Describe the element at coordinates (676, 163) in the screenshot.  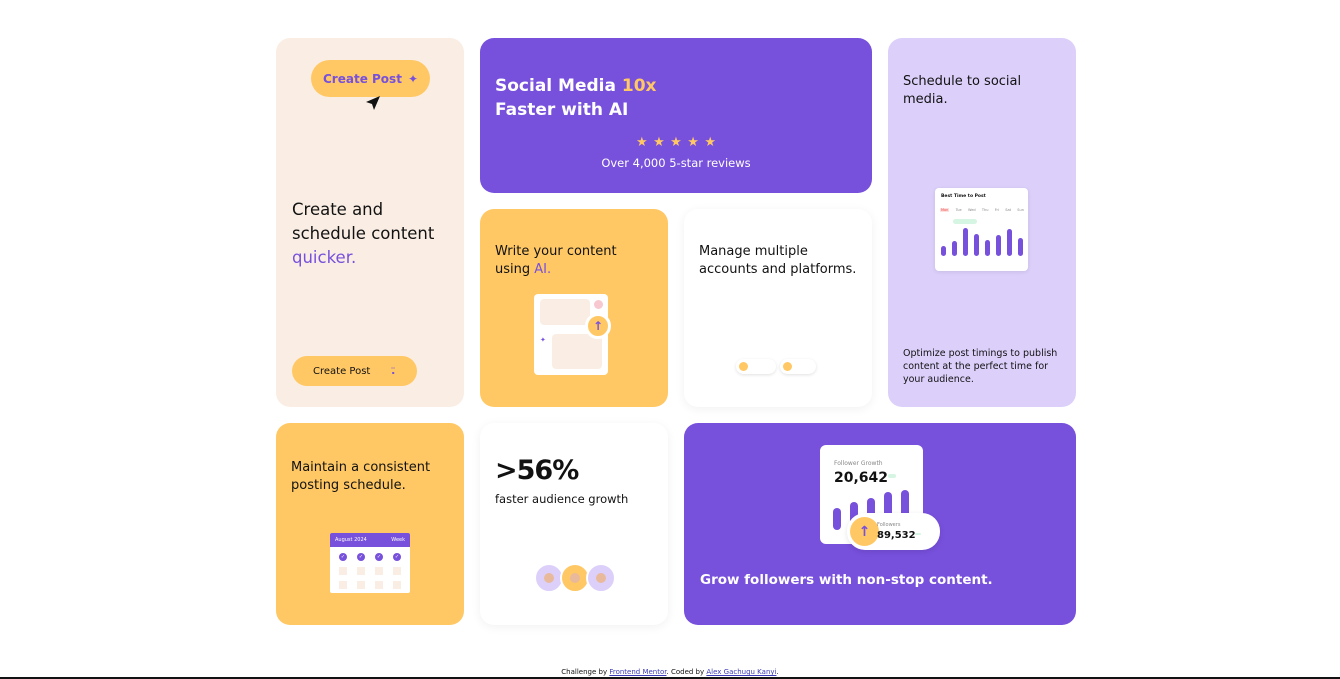
I see `reviews-text: Over 4,000 5-star reviews` at that location.